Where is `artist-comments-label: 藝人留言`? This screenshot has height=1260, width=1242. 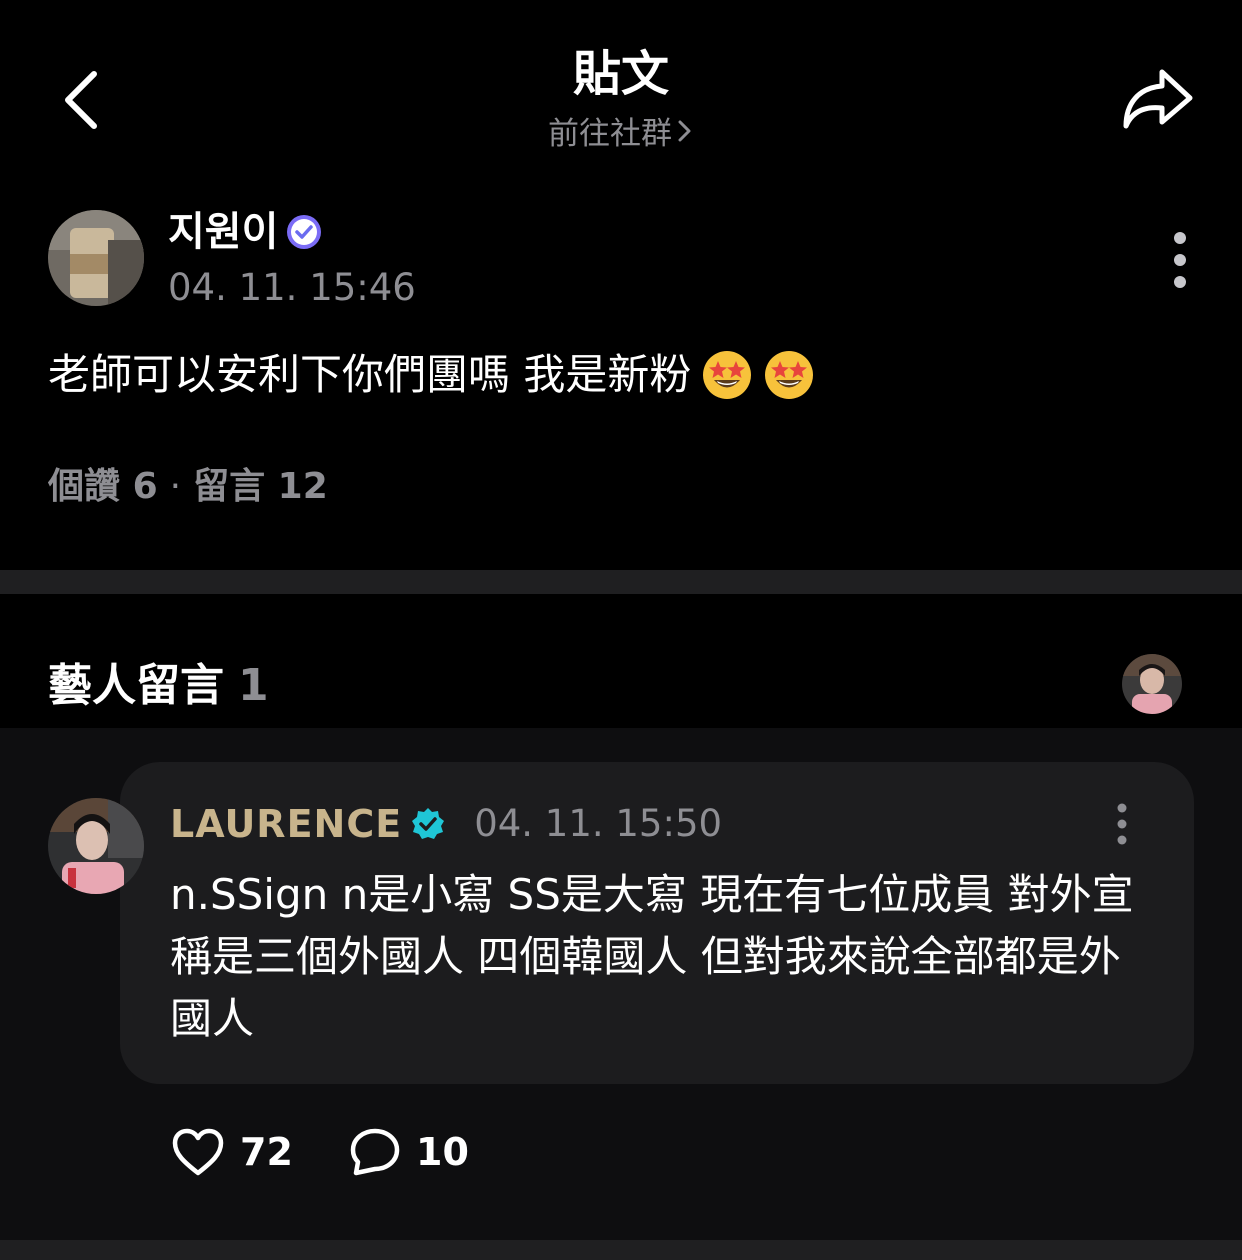 artist-comments-label: 藝人留言 is located at coordinates (136, 685).